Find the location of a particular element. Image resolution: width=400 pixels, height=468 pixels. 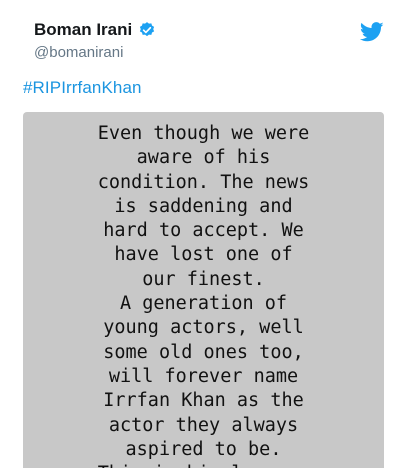

author-handle: @bomanirani is located at coordinates (78, 52).